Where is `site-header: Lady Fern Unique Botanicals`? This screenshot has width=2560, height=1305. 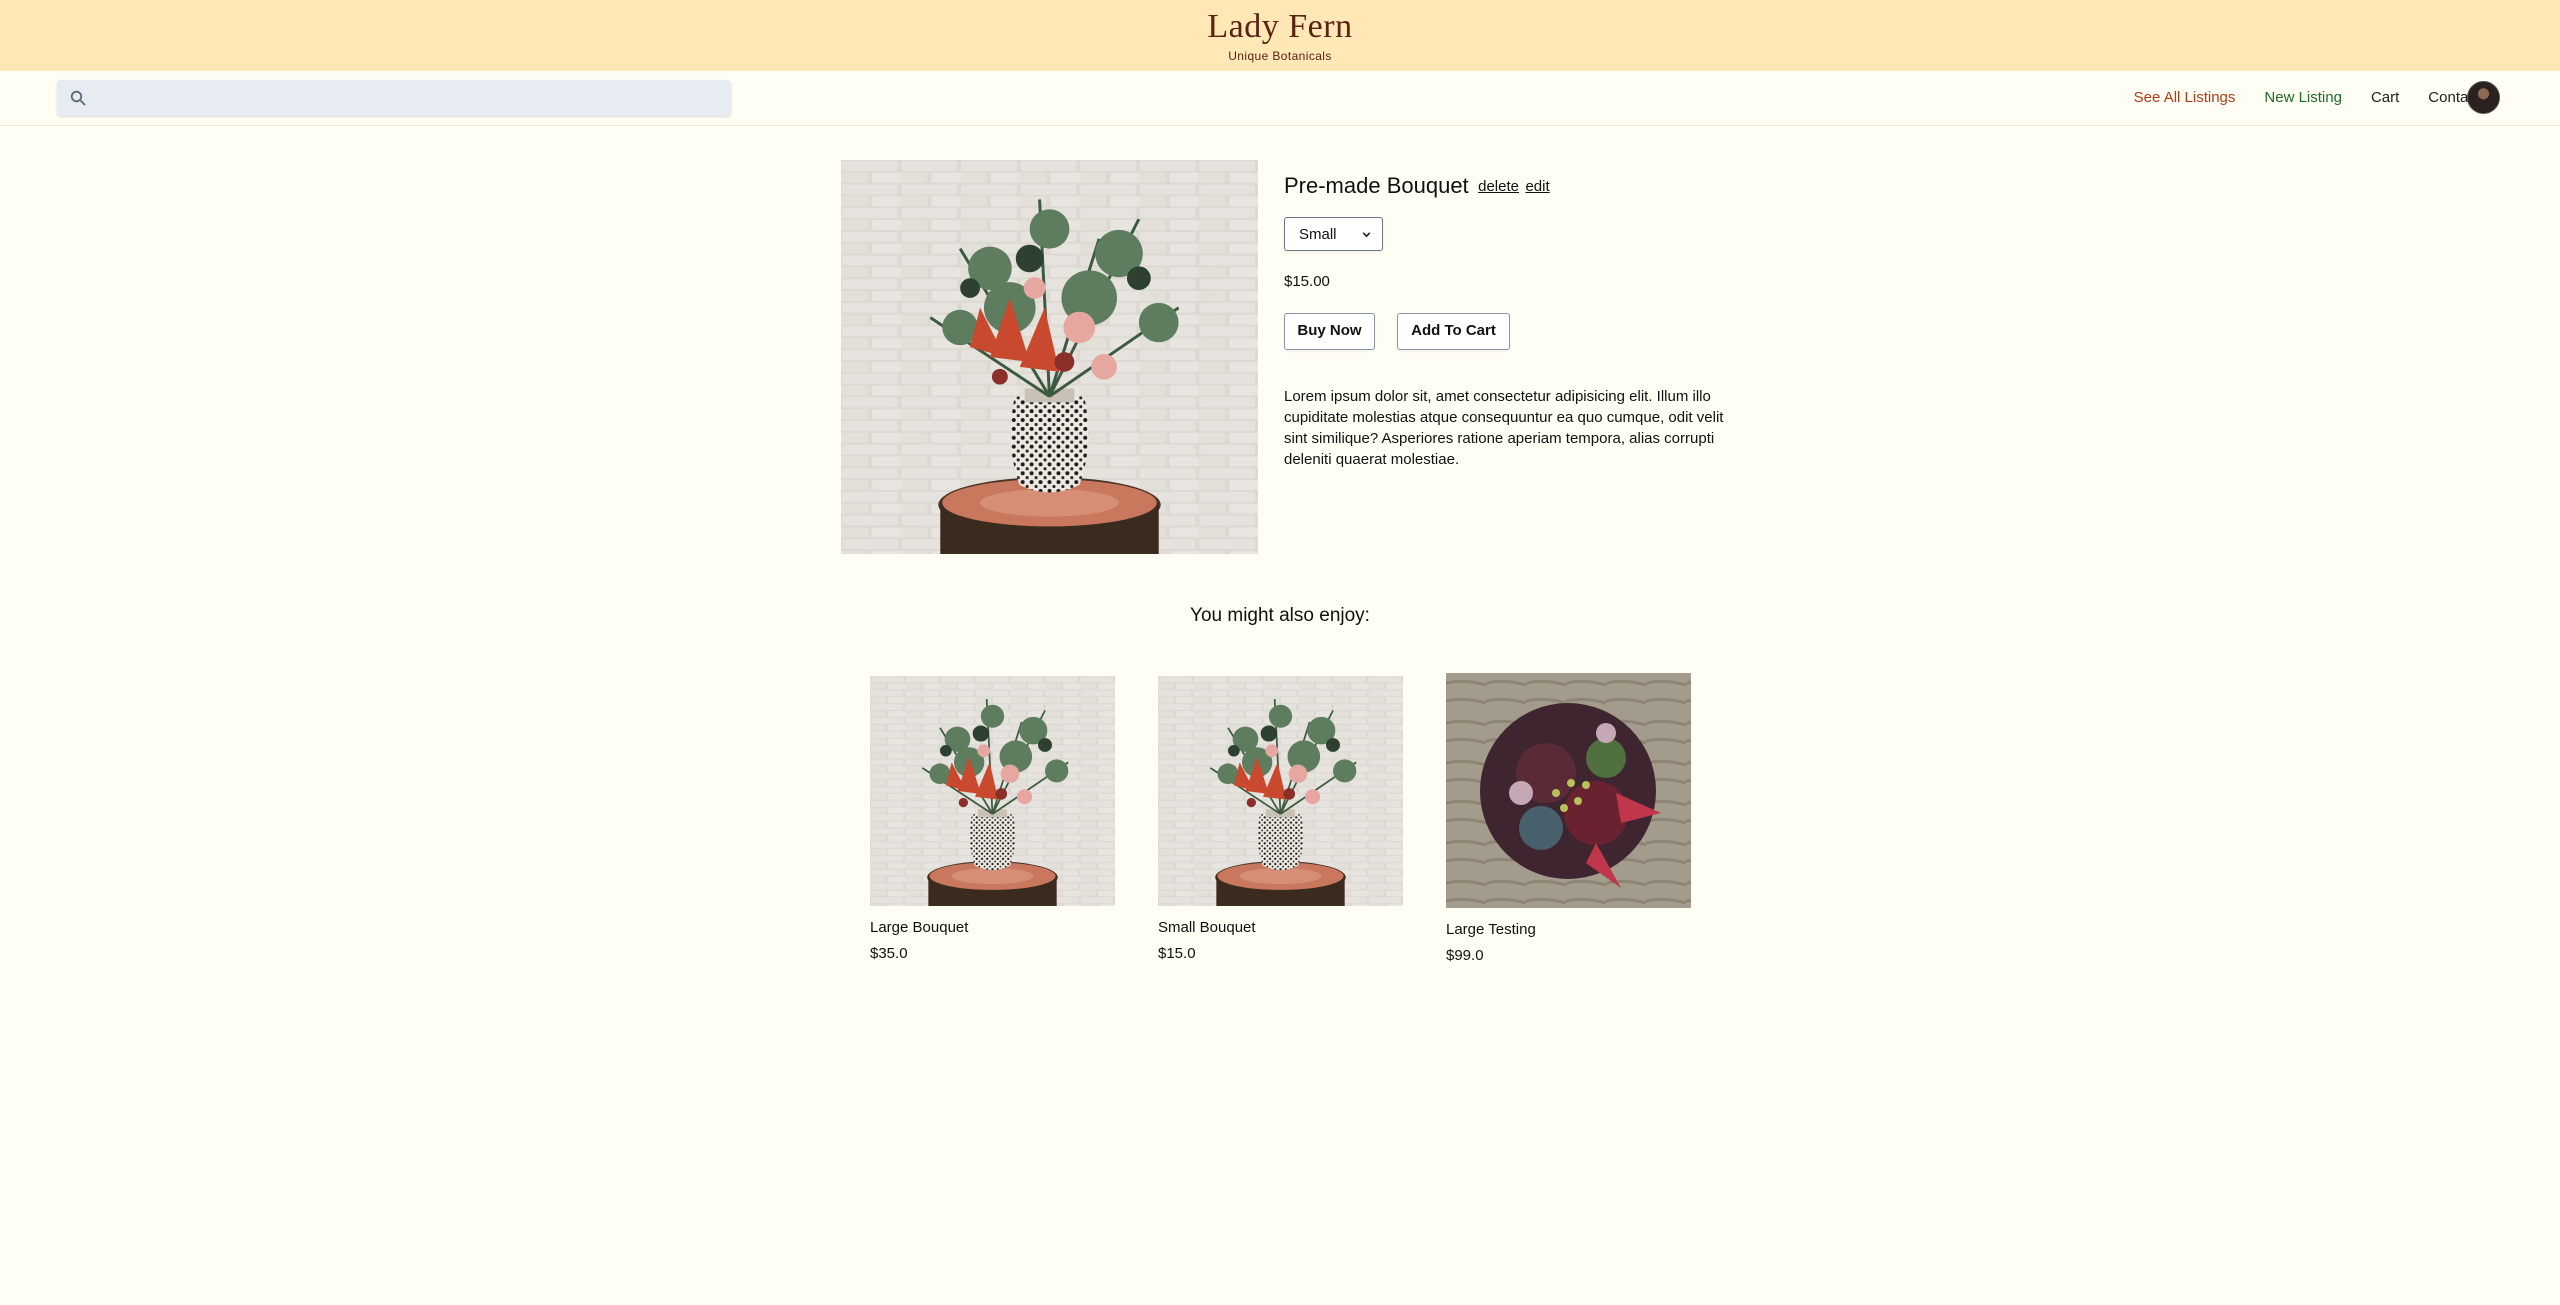
site-header: Lady Fern Unique Botanicals is located at coordinates (1280, 35).